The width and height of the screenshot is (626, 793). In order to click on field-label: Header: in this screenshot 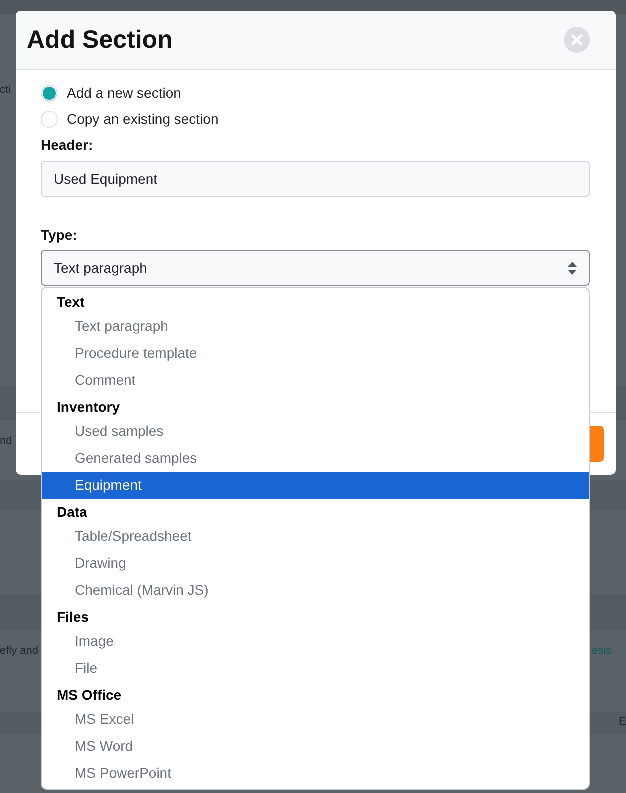, I will do `click(67, 145)`.